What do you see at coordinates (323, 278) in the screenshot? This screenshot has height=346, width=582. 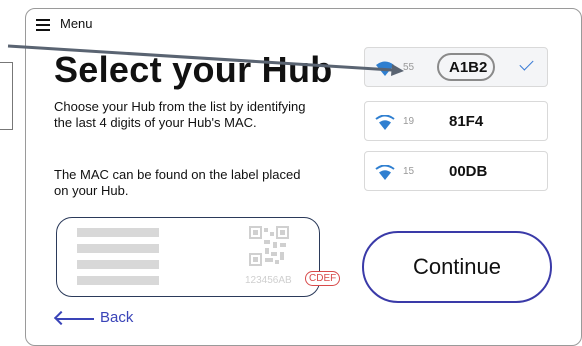 I see `mac-suffix-highlight: CDEF` at bounding box center [323, 278].